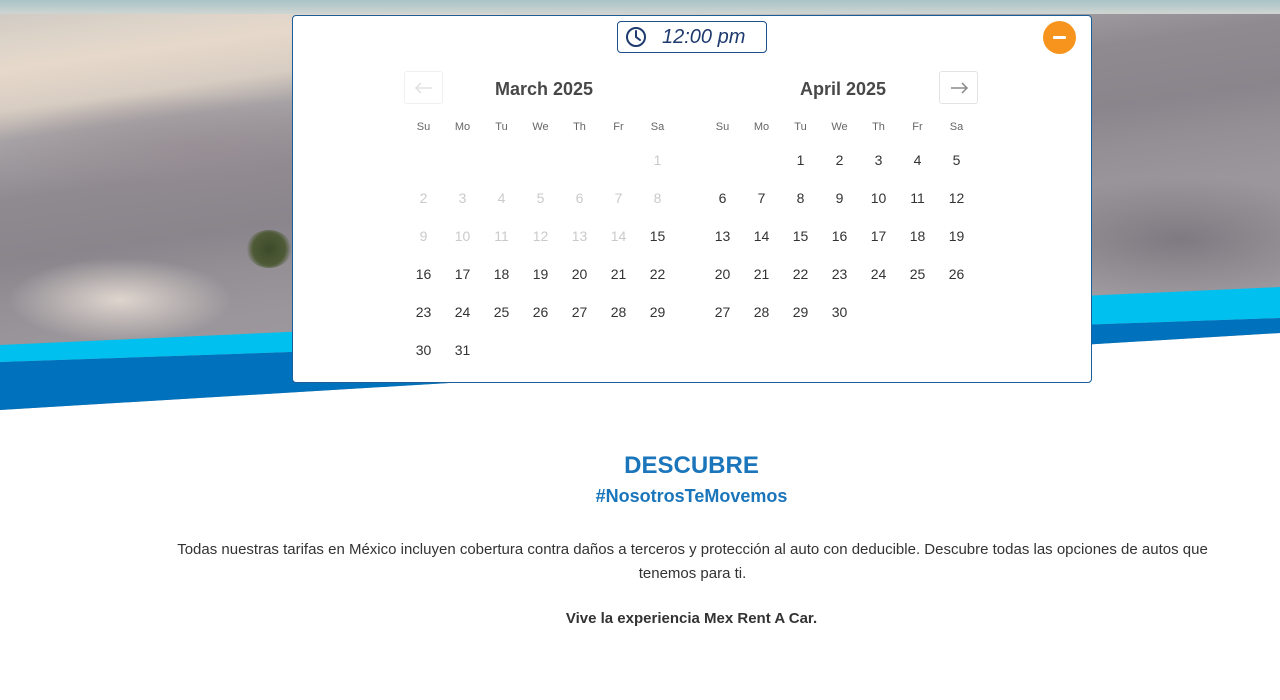 This screenshot has height=700, width=1280. I want to click on section-title: DESCUBRE, so click(691, 465).